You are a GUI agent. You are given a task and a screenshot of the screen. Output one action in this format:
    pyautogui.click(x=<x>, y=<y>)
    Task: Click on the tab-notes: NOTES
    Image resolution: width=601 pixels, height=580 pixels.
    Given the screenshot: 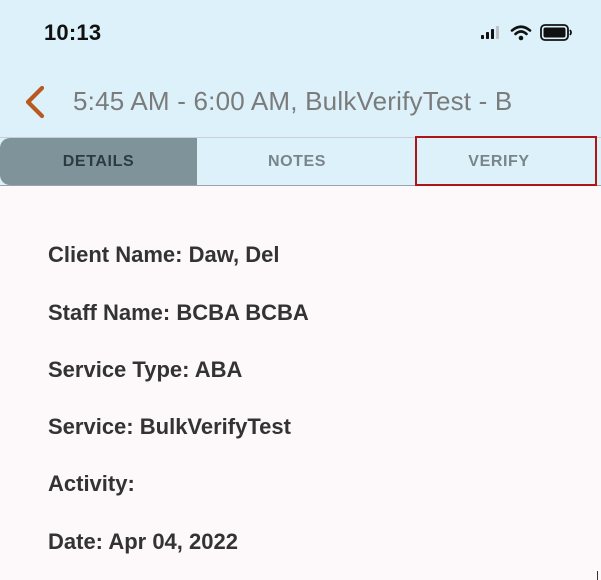 What is the action you would take?
    pyautogui.click(x=297, y=161)
    